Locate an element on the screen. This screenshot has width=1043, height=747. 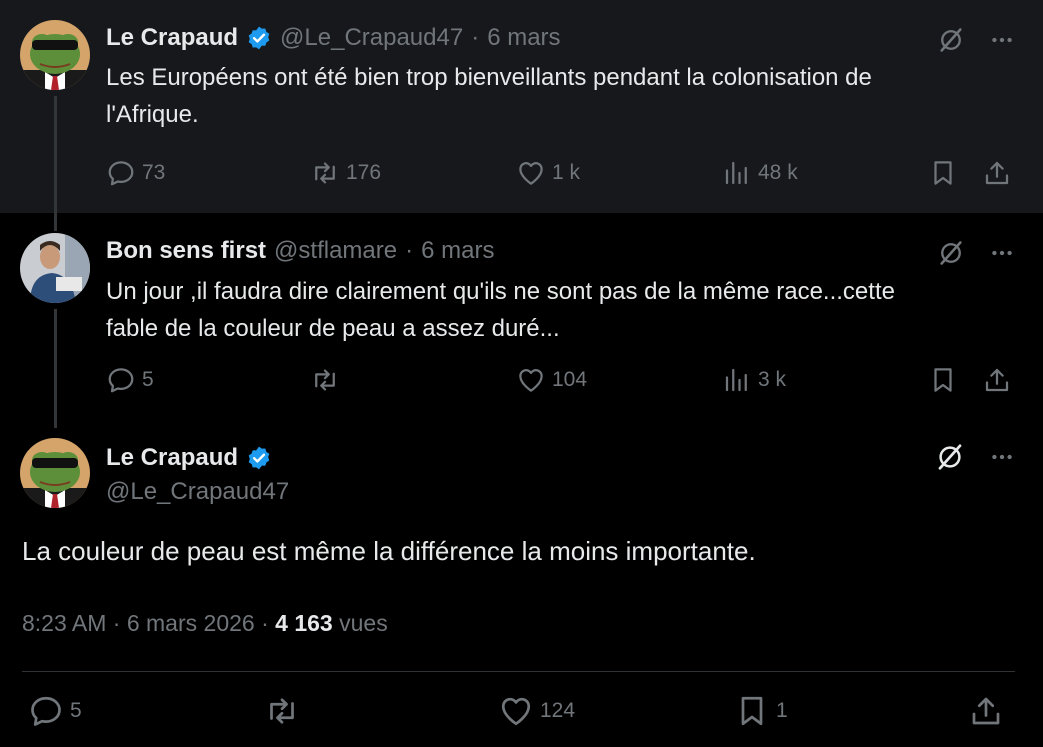
action-bar: 5 104 3 k is located at coordinates (561, 382).